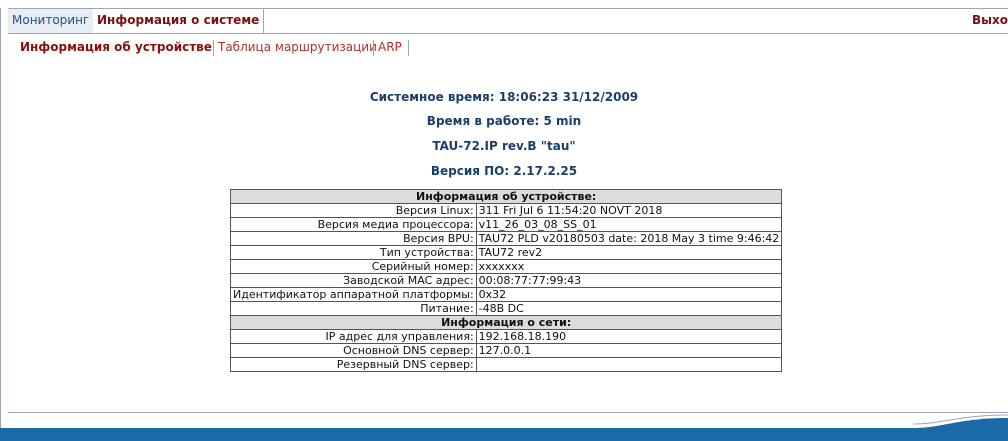 The width and height of the screenshot is (1008, 441). Describe the element at coordinates (504, 121) in the screenshot. I see `uptime: Время в работе: 5 min` at that location.